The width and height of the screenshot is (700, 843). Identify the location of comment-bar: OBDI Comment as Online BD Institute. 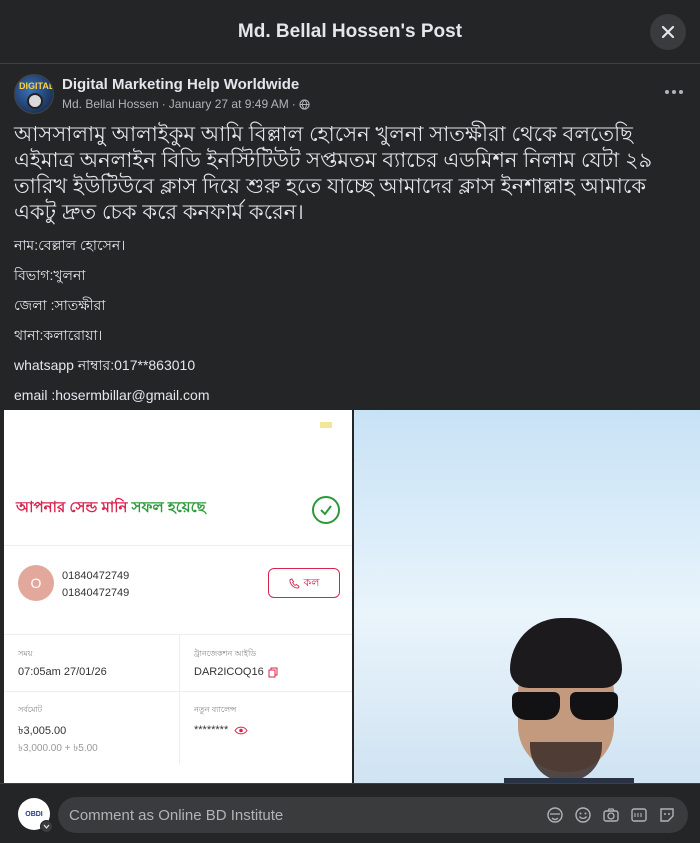
(350, 813).